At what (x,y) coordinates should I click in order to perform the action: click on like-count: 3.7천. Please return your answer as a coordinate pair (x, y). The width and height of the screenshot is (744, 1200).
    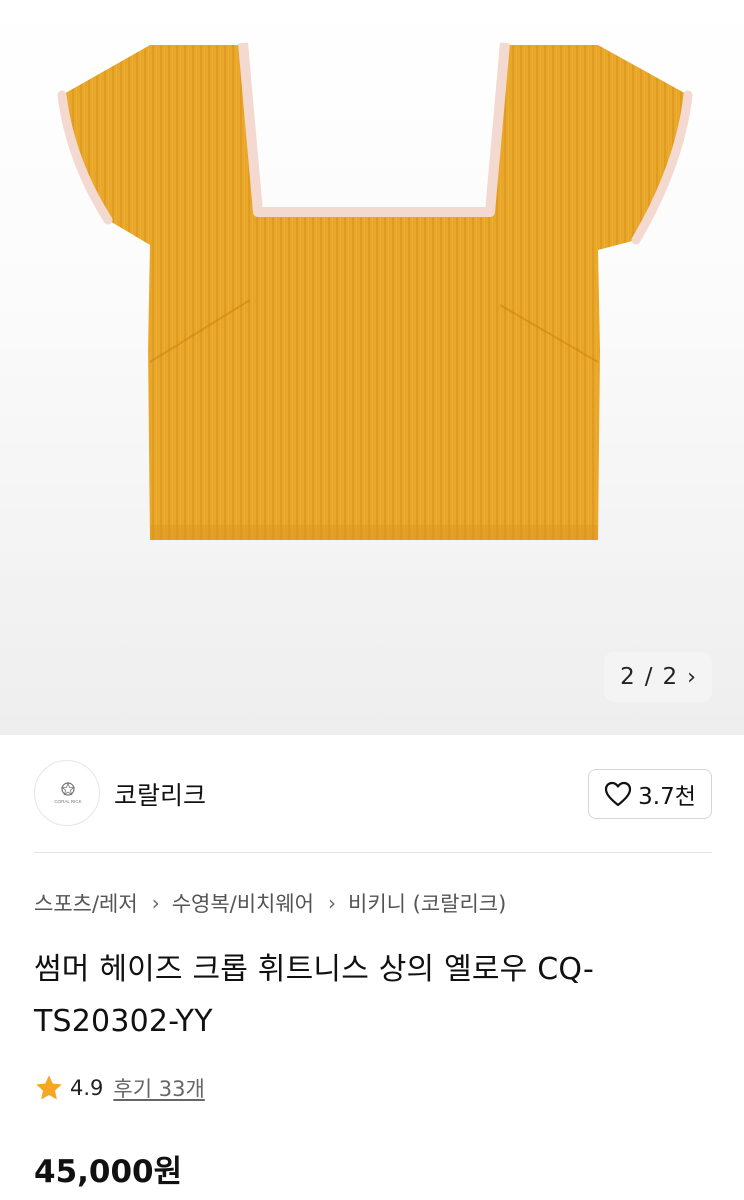
    Looking at the image, I should click on (667, 797).